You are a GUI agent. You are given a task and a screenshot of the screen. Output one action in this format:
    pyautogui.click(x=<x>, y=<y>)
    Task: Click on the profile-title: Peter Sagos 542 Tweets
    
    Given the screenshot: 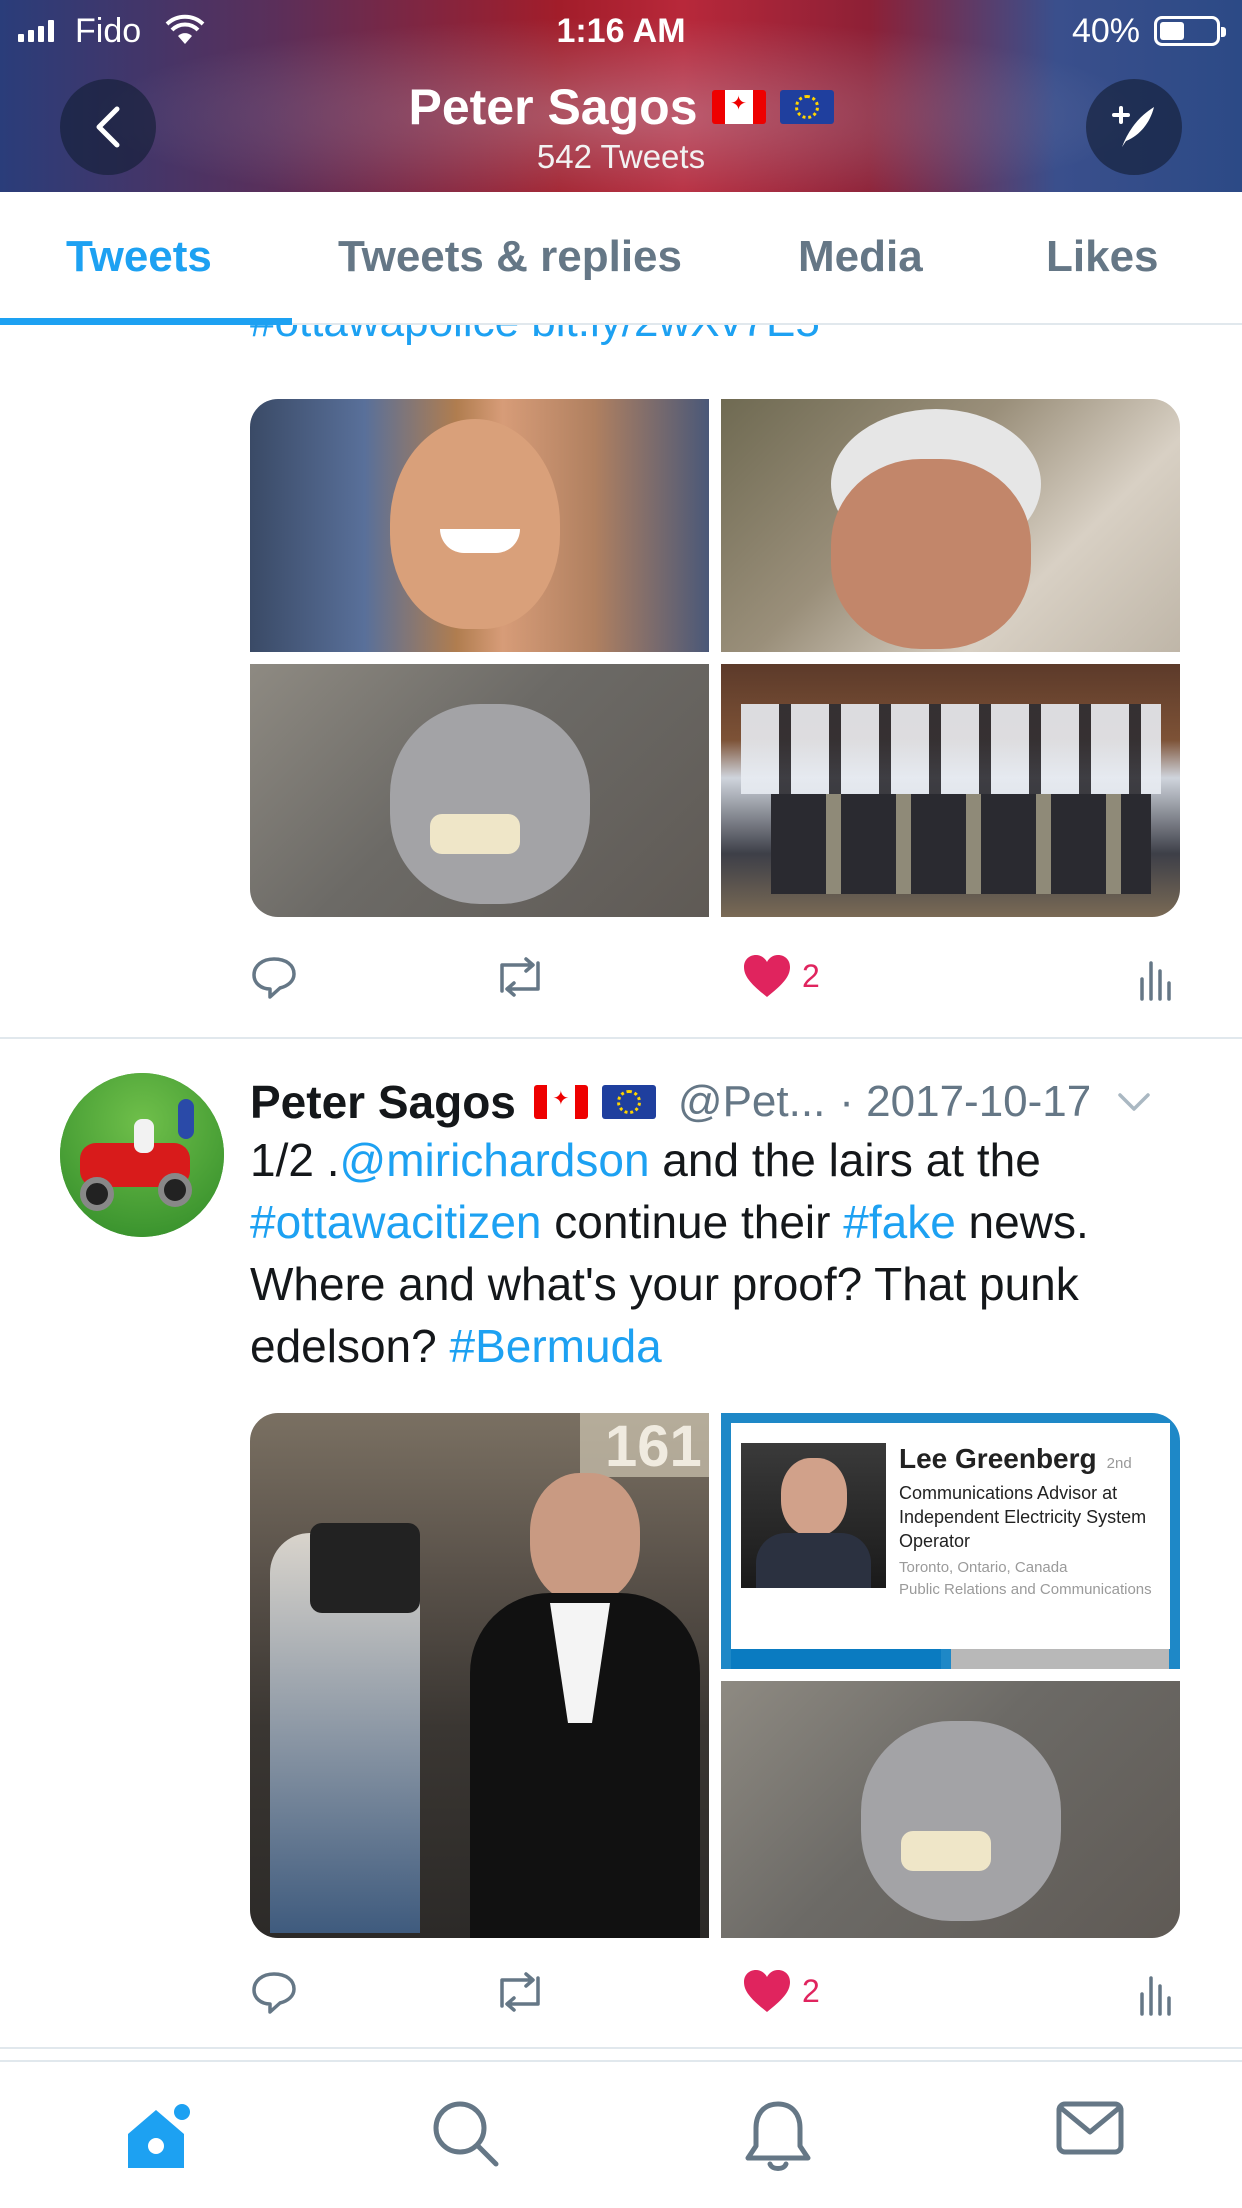 What is the action you would take?
    pyautogui.click(x=621, y=127)
    